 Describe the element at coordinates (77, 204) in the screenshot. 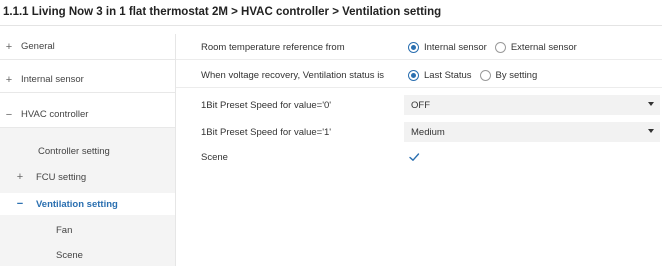

I see `sidebar-item-label: Ventilation setting` at that location.